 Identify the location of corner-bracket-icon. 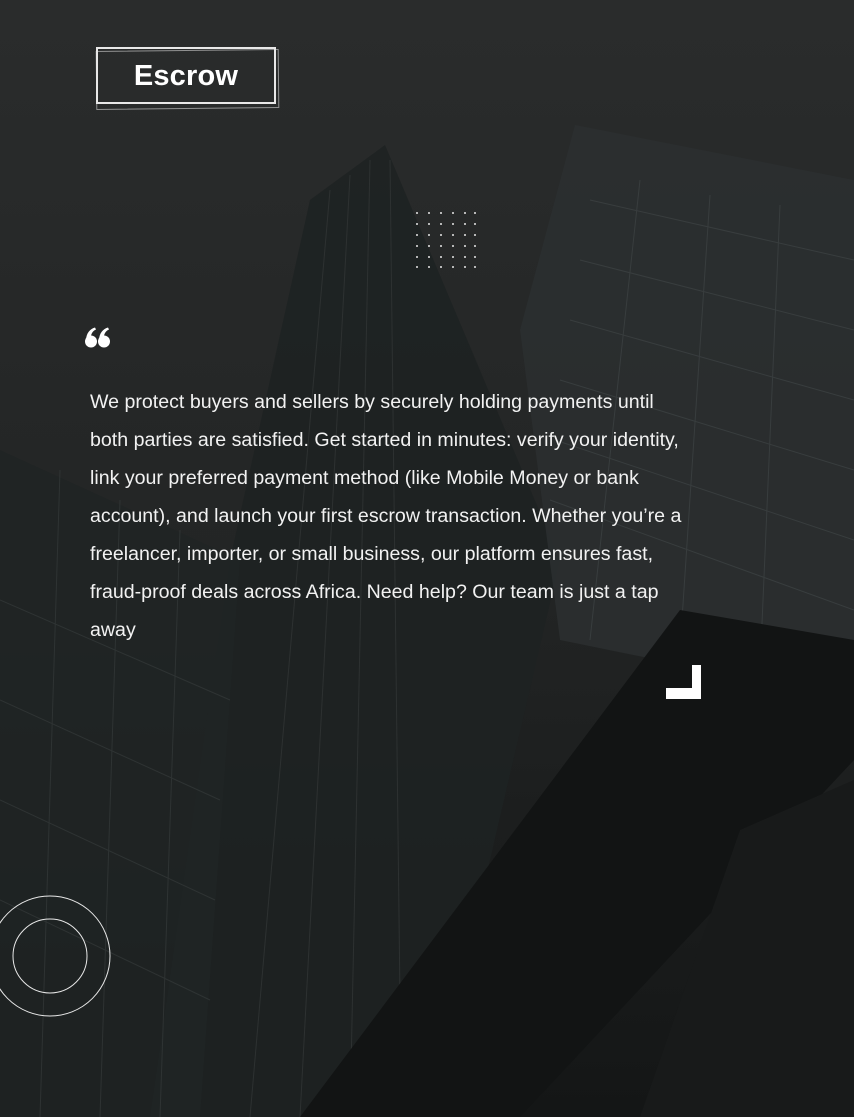
(683, 682).